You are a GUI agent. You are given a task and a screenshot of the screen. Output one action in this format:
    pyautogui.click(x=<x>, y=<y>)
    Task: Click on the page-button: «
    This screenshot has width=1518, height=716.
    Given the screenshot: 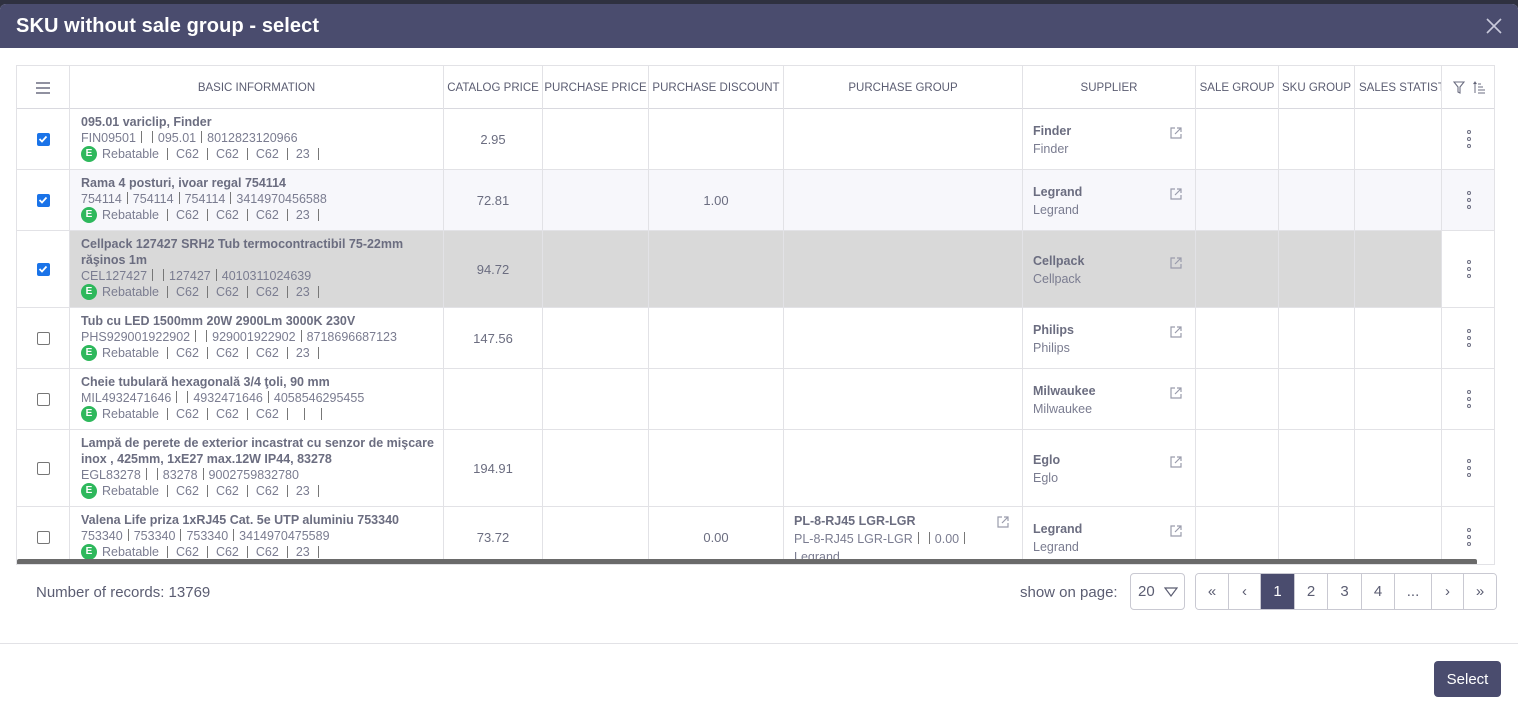 What is the action you would take?
    pyautogui.click(x=1212, y=591)
    